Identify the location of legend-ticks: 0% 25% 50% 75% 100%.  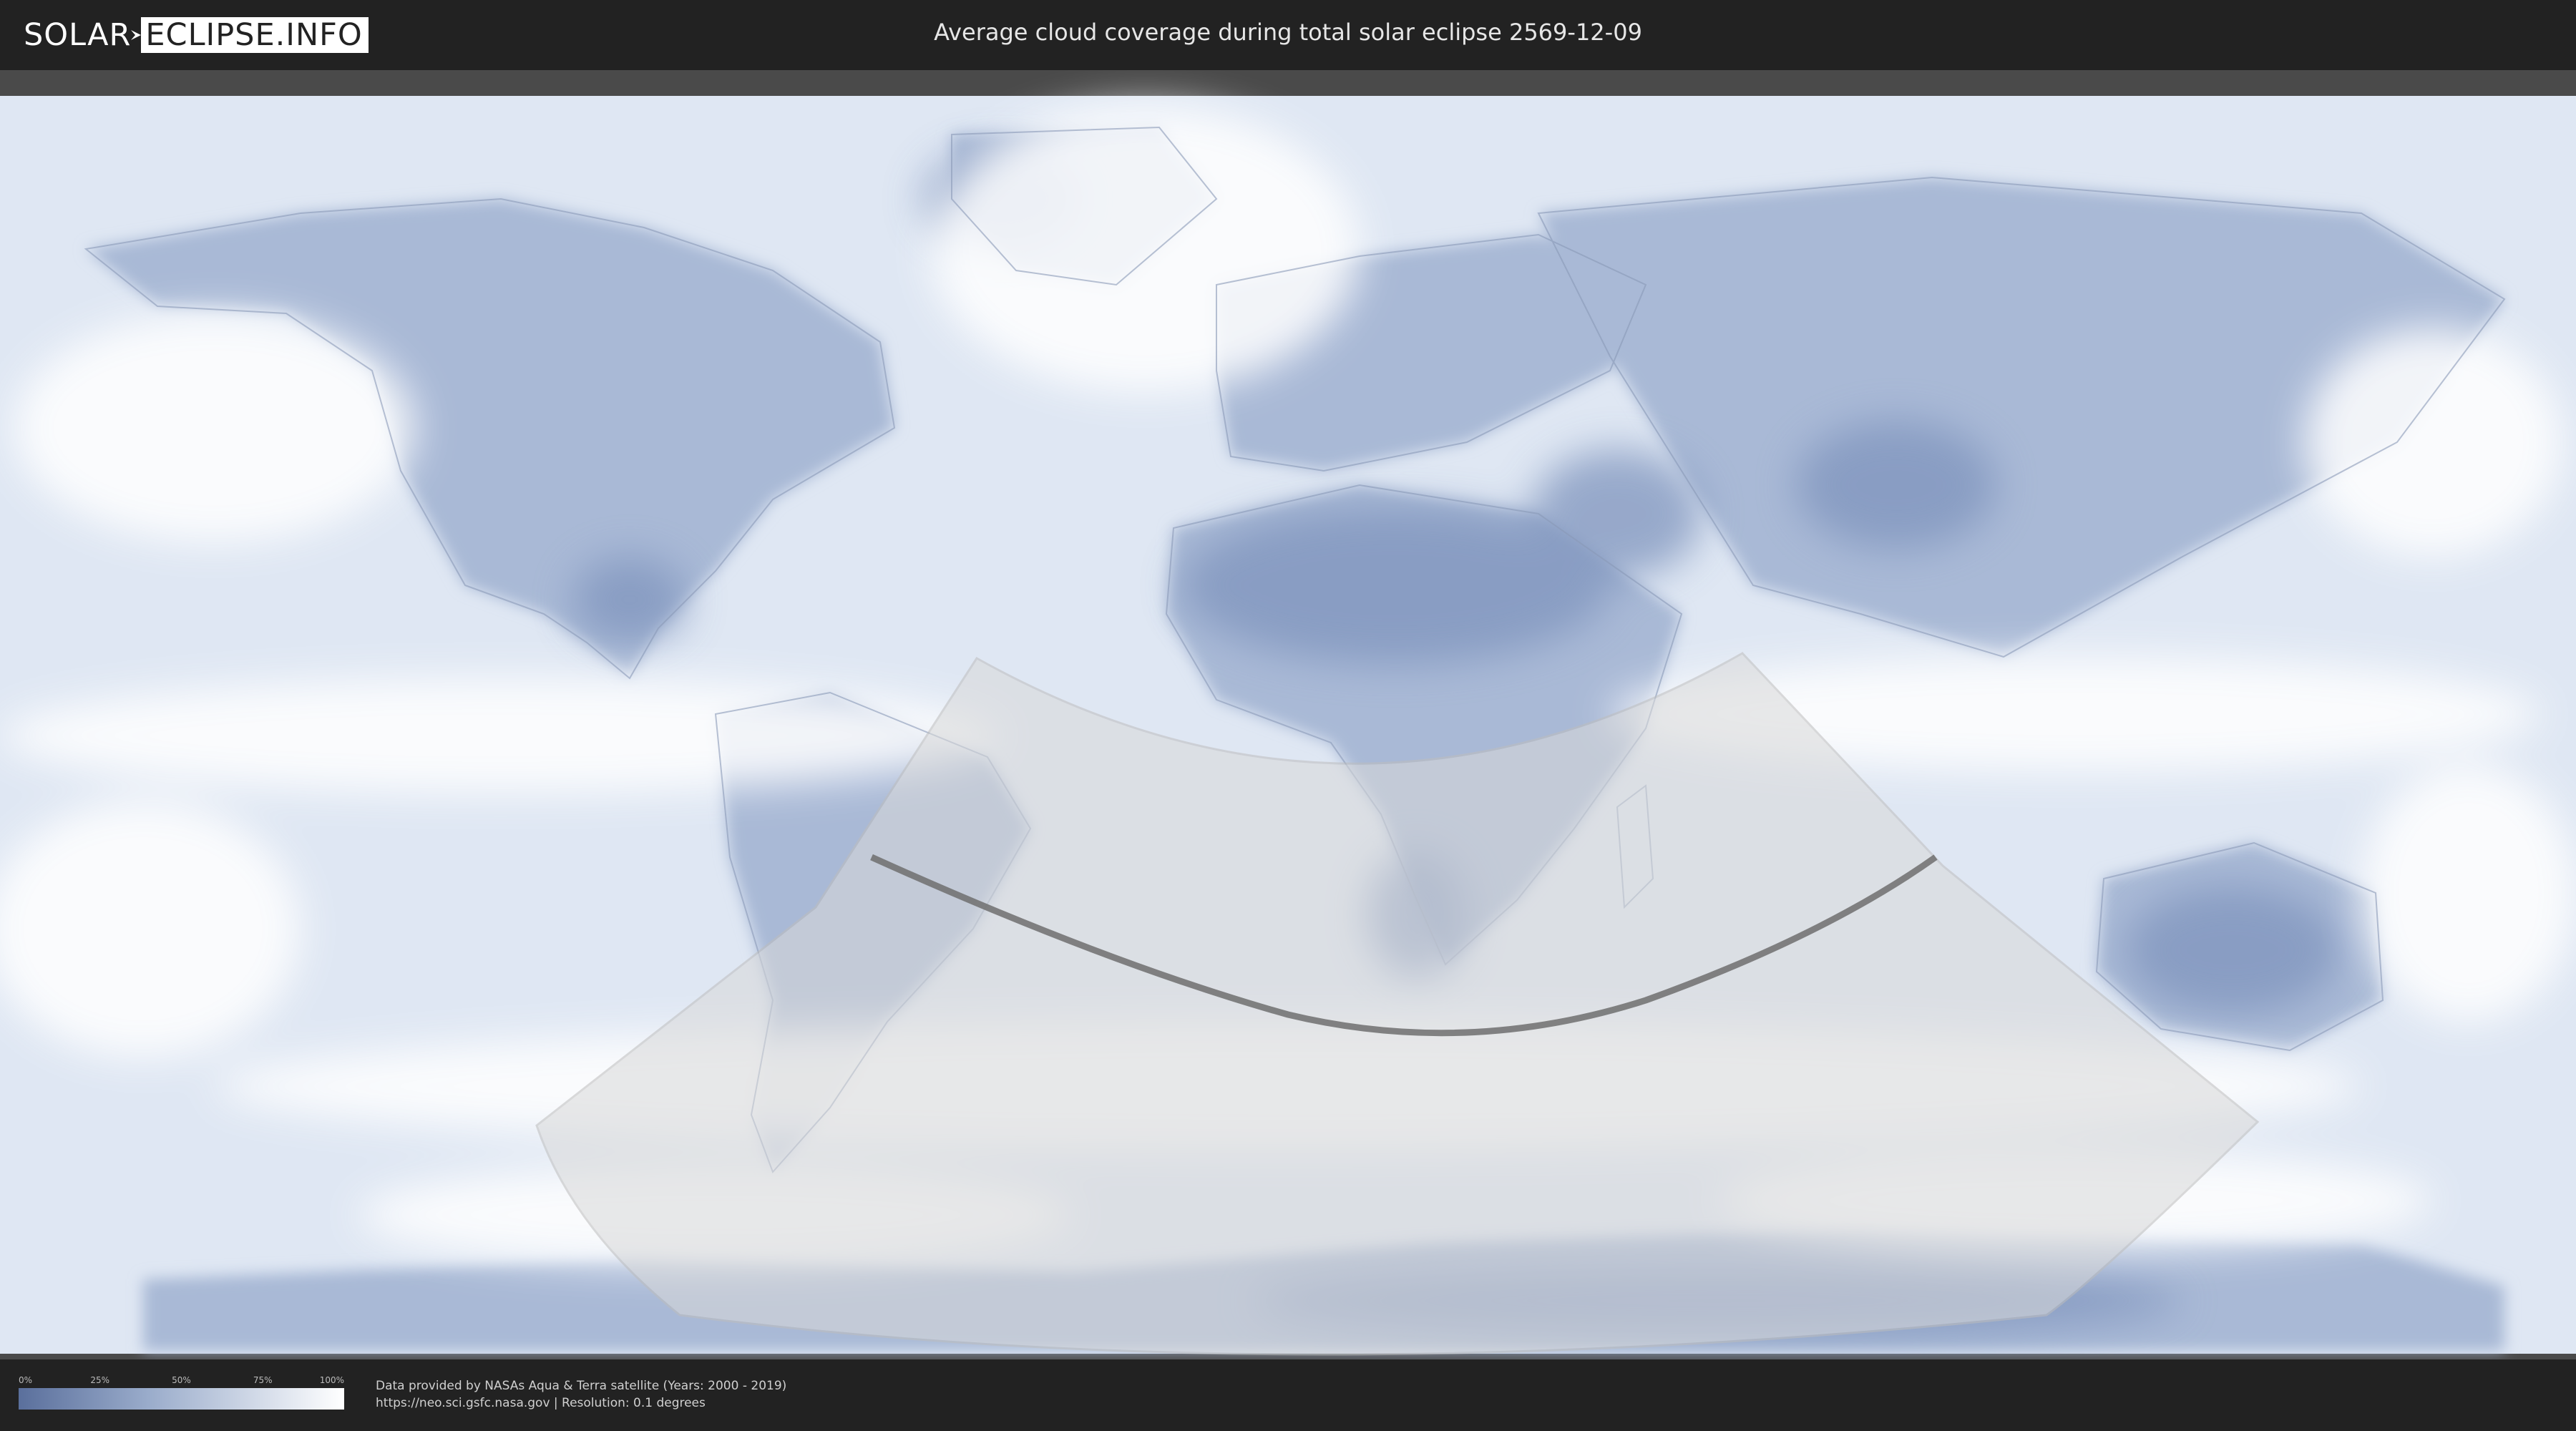
(181, 1382).